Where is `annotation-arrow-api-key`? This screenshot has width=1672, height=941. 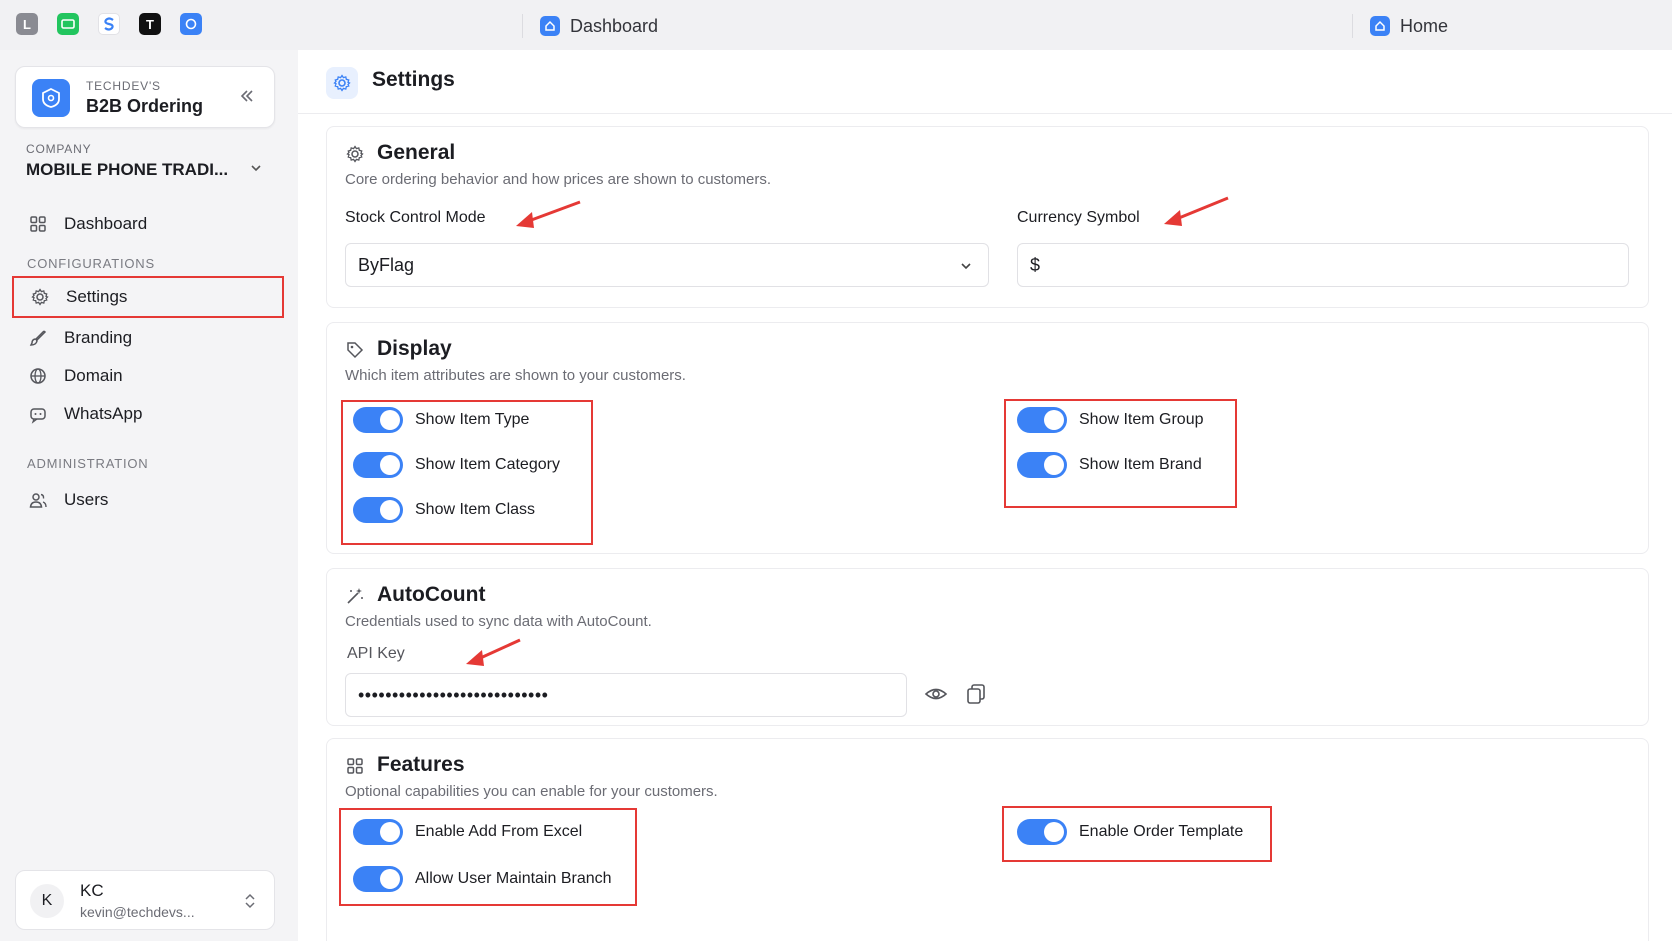
annotation-arrow-api-key is located at coordinates (493, 652).